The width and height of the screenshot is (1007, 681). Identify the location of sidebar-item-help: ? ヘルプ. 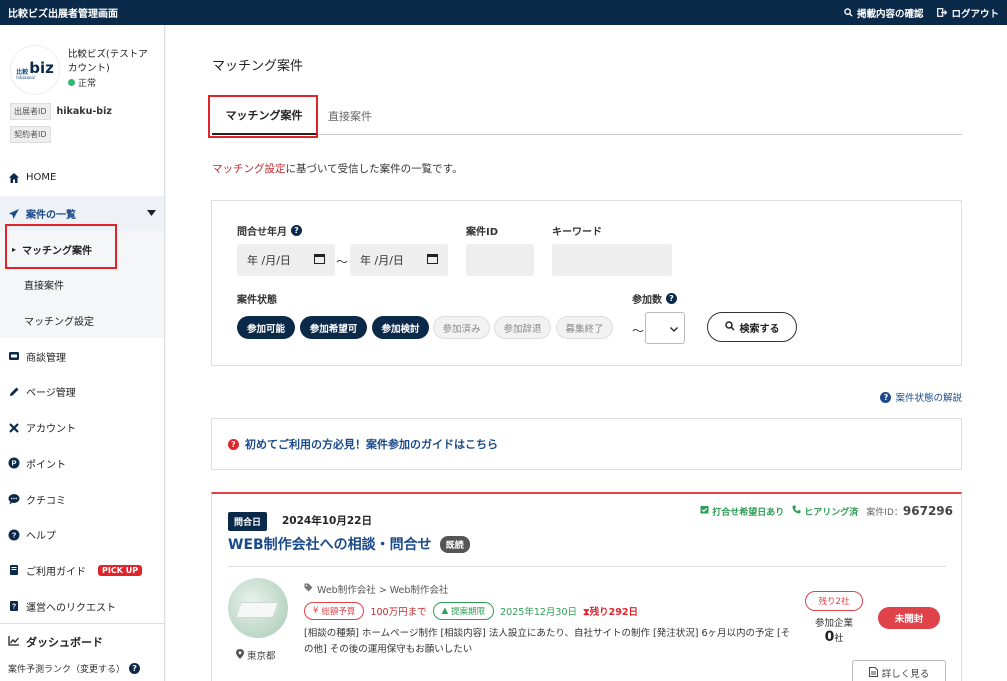
(82, 535).